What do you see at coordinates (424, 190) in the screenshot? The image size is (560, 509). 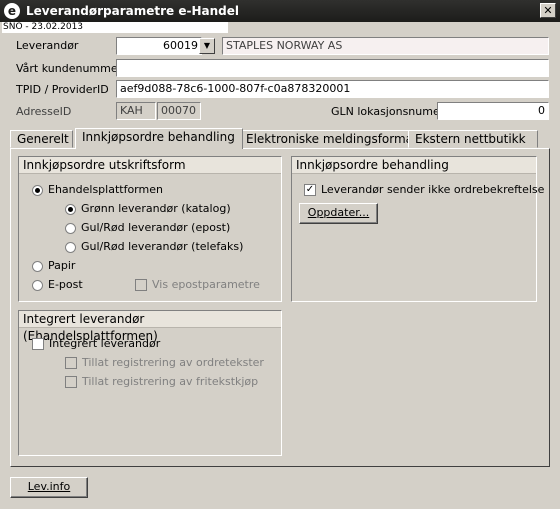 I see `checkbox-no-order-confirmation: ✓ Leverandør sender ikke ordrebekreftelse` at bounding box center [424, 190].